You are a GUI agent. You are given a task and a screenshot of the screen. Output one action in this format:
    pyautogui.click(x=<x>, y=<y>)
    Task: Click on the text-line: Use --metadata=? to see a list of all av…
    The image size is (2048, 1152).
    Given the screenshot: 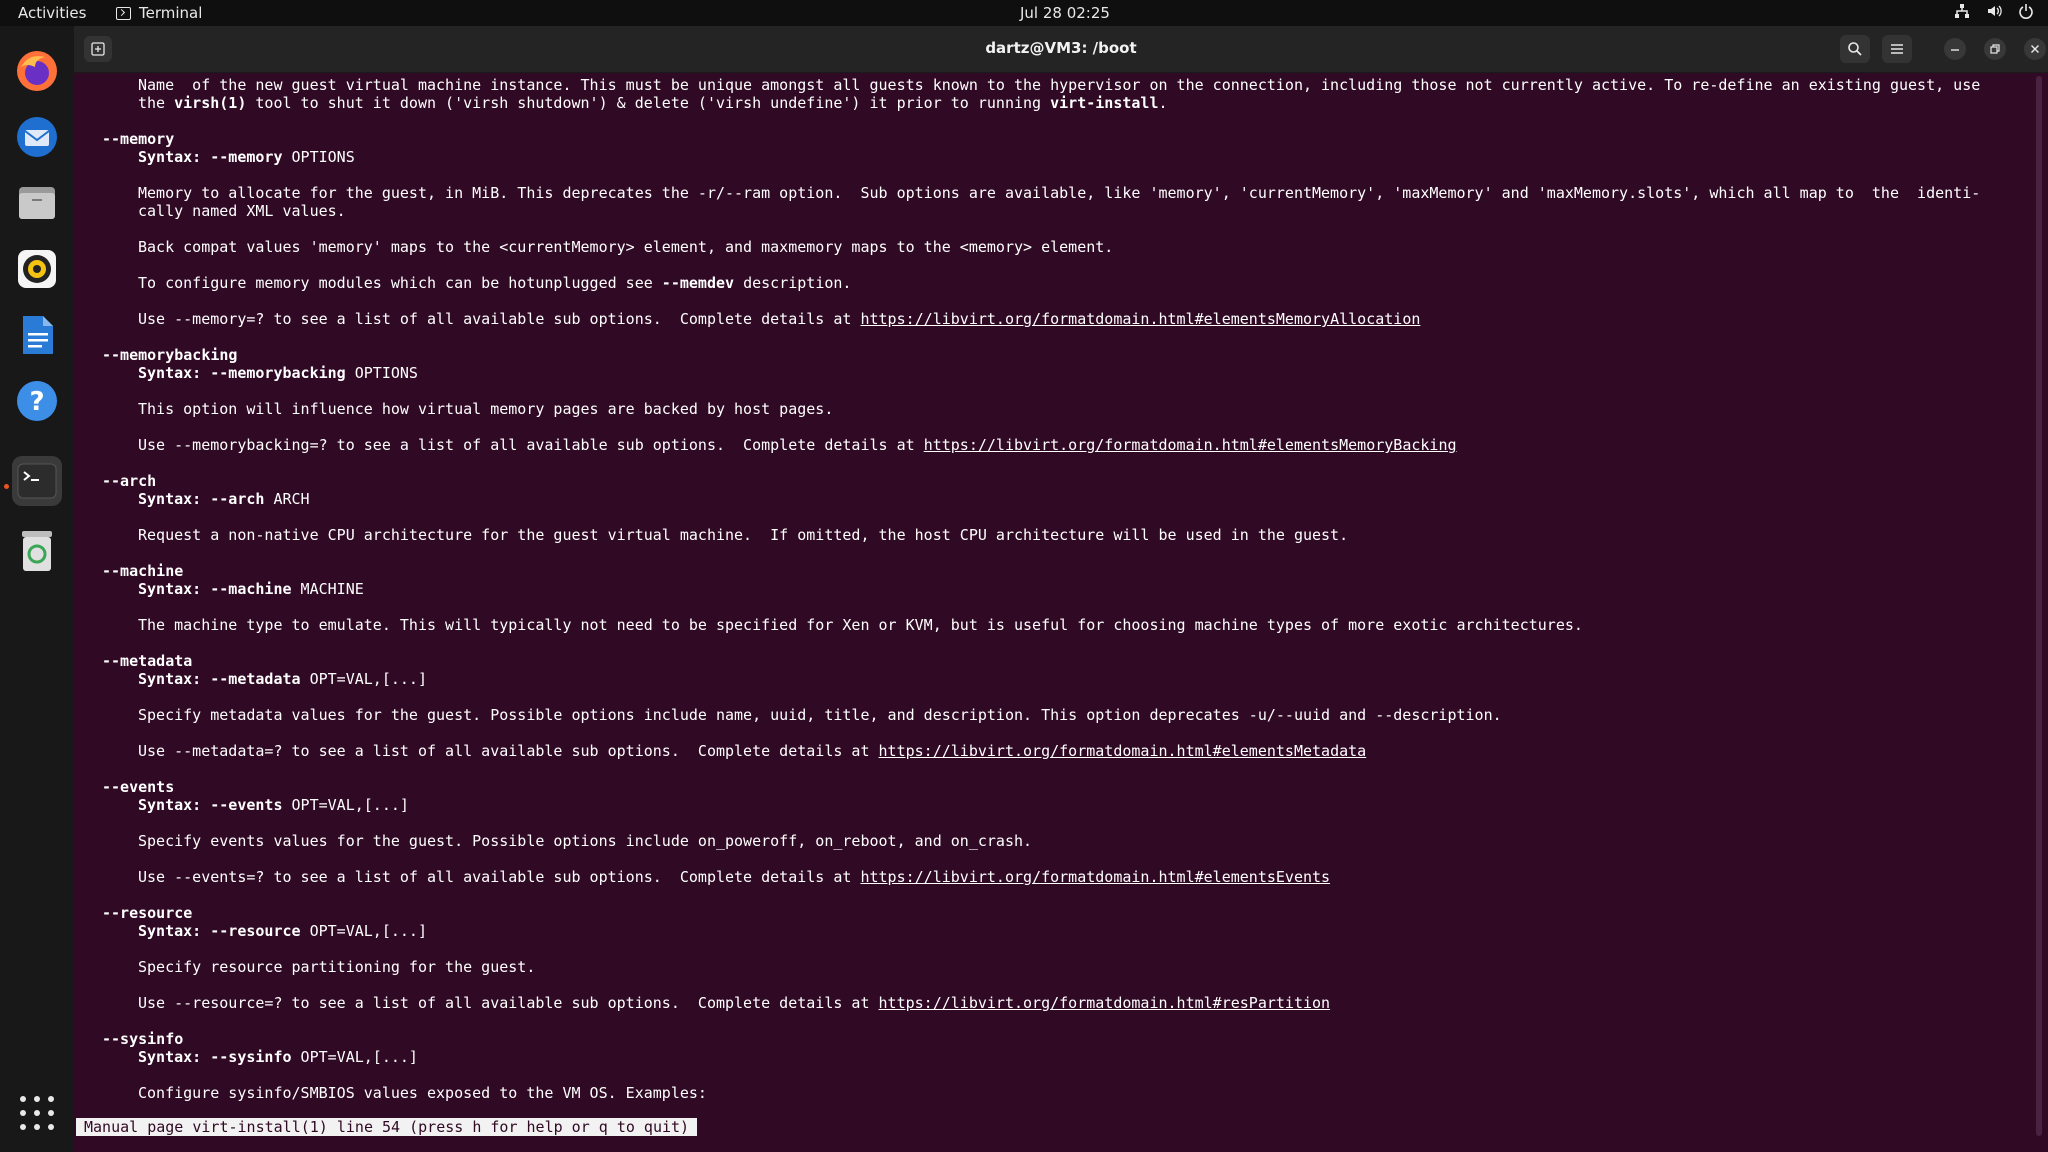 What is the action you would take?
    pyautogui.click(x=752, y=751)
    